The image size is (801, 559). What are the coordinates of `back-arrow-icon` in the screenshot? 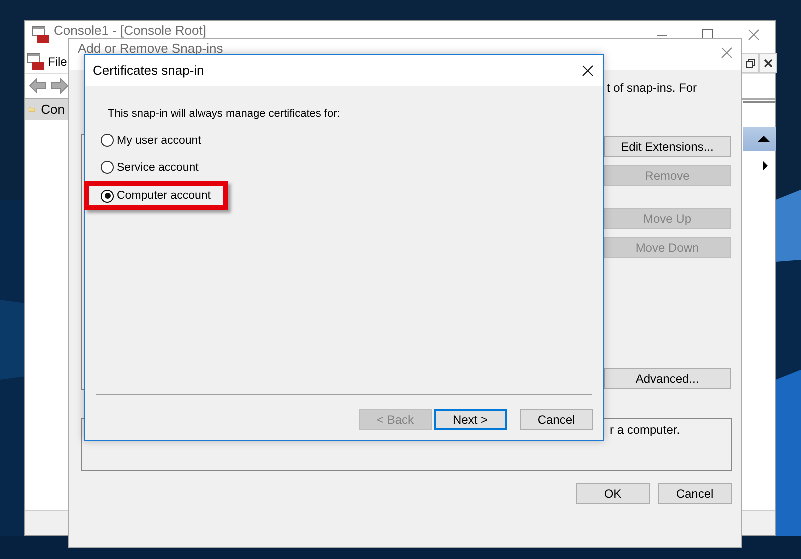 It's located at (38, 86).